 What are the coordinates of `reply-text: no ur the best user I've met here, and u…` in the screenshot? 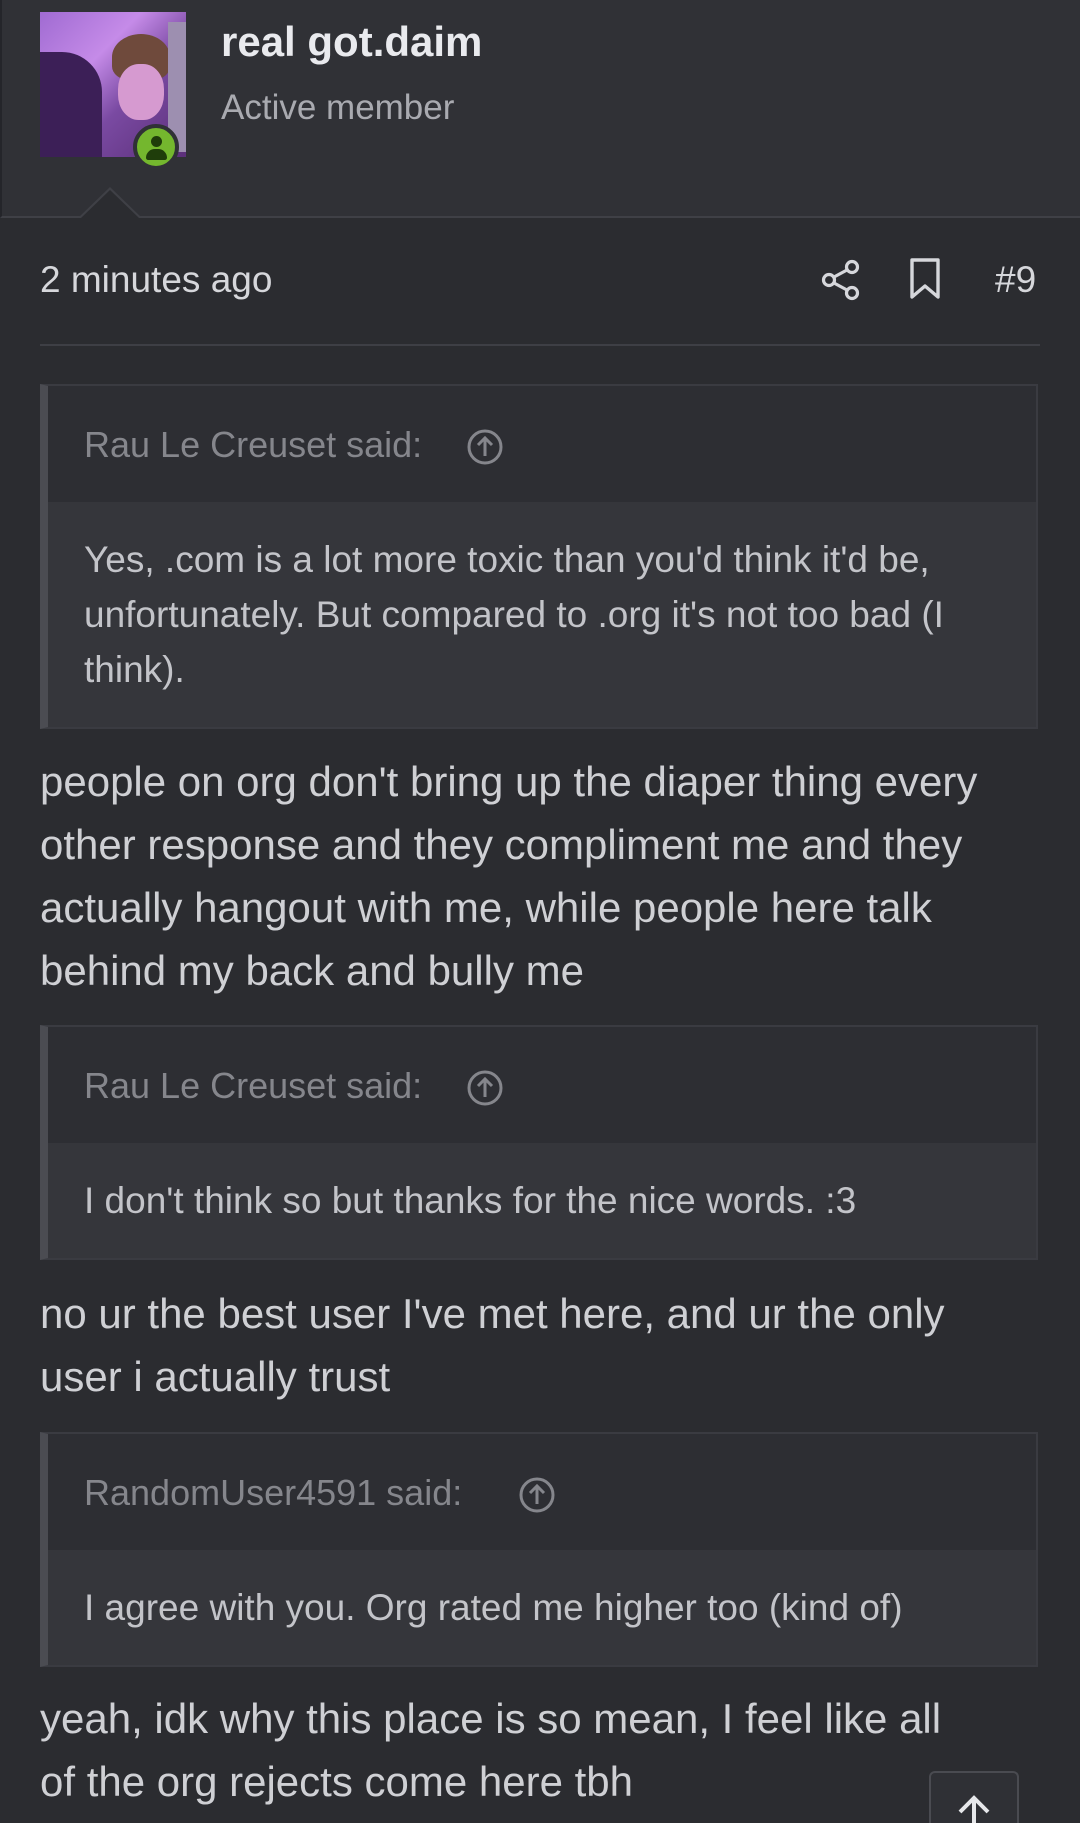 It's located at (492, 1345).